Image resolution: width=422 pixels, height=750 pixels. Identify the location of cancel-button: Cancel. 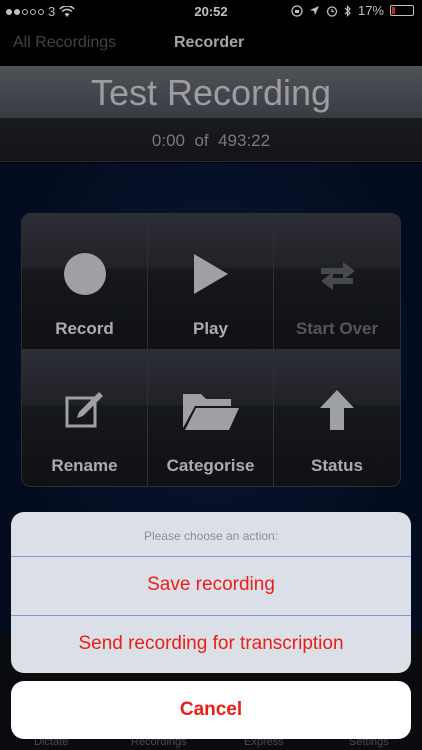
(211, 710).